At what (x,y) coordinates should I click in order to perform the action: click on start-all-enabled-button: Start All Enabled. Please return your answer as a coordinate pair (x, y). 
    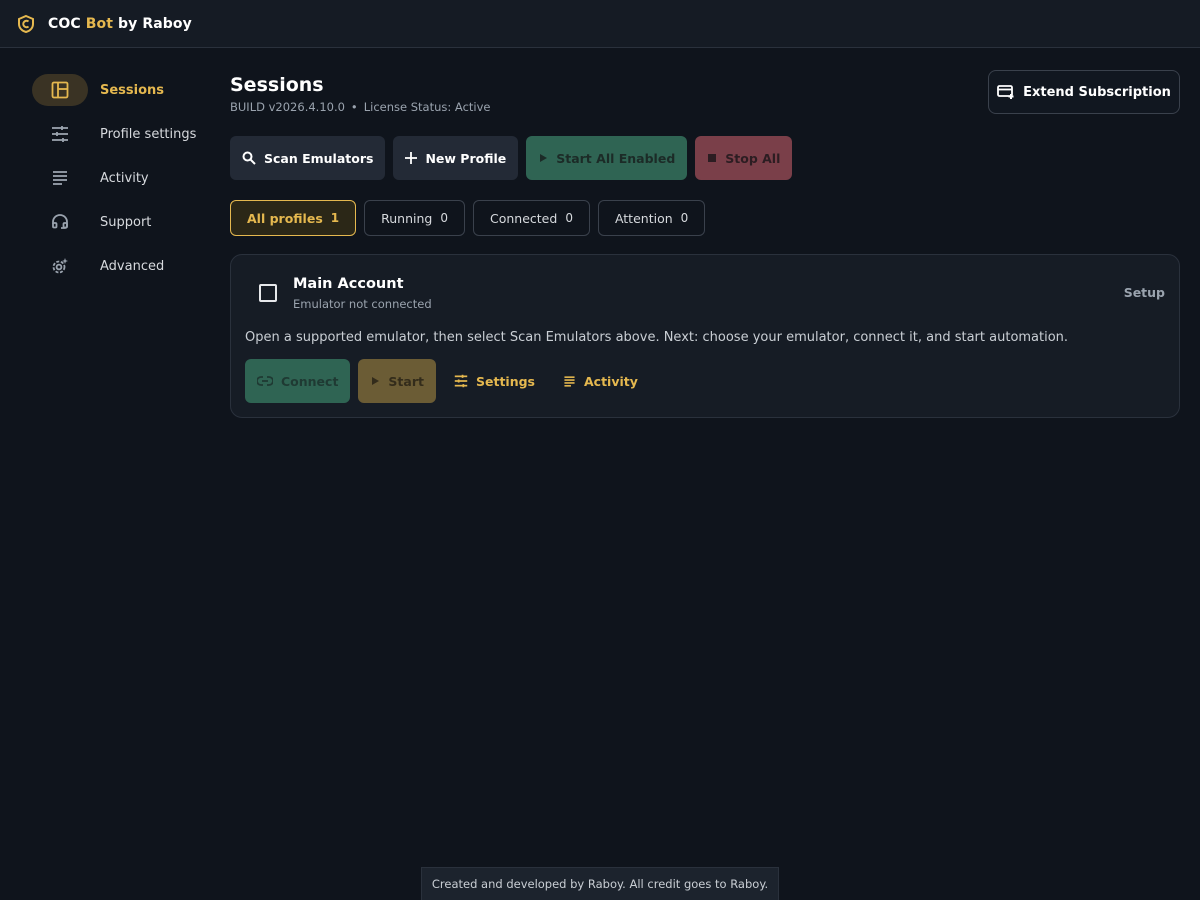
    Looking at the image, I should click on (607, 158).